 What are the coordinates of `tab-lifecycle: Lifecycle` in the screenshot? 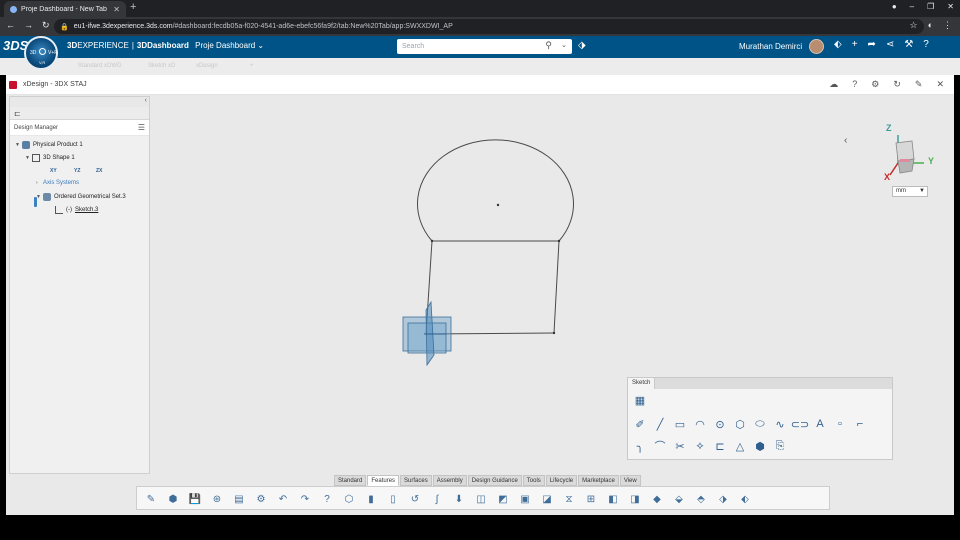 It's located at (561, 480).